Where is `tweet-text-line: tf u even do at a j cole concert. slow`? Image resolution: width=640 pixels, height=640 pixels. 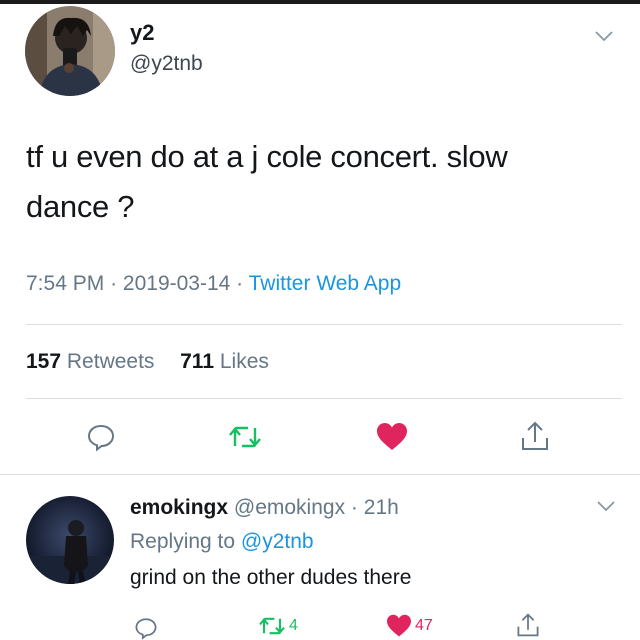
tweet-text-line: tf u even do at a j cole concert. slow is located at coordinates (267, 156).